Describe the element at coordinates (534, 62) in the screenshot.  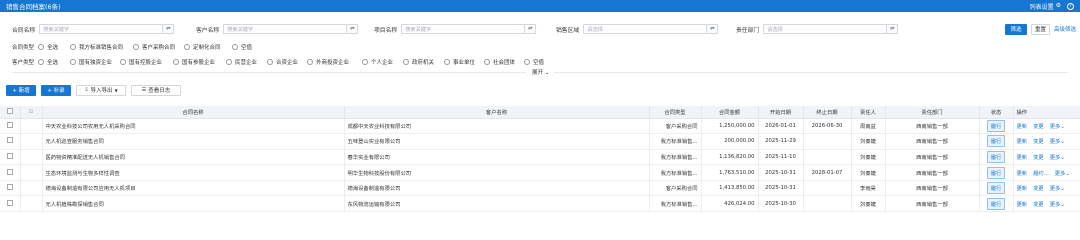
I see `customer-type-option: 空值` at that location.